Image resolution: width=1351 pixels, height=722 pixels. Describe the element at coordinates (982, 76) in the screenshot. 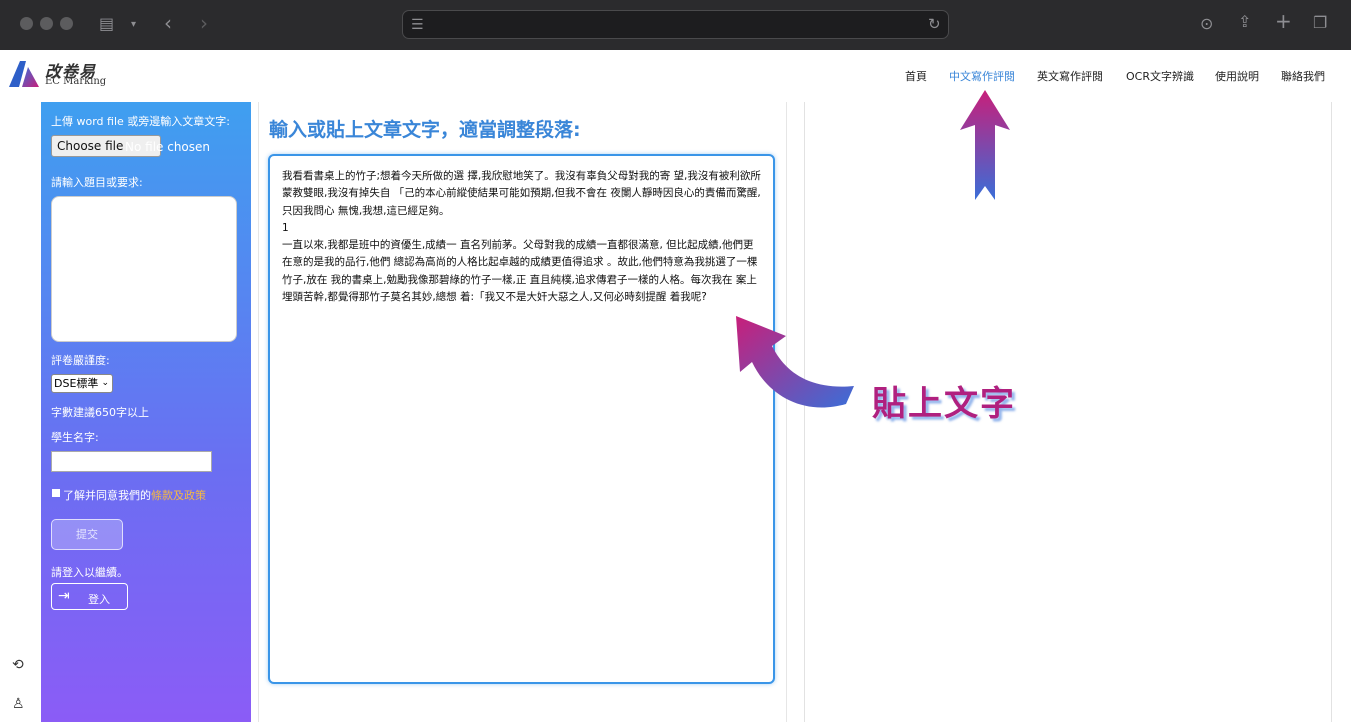

I see `nav-chinese-writing: 中文寫作評閱` at that location.